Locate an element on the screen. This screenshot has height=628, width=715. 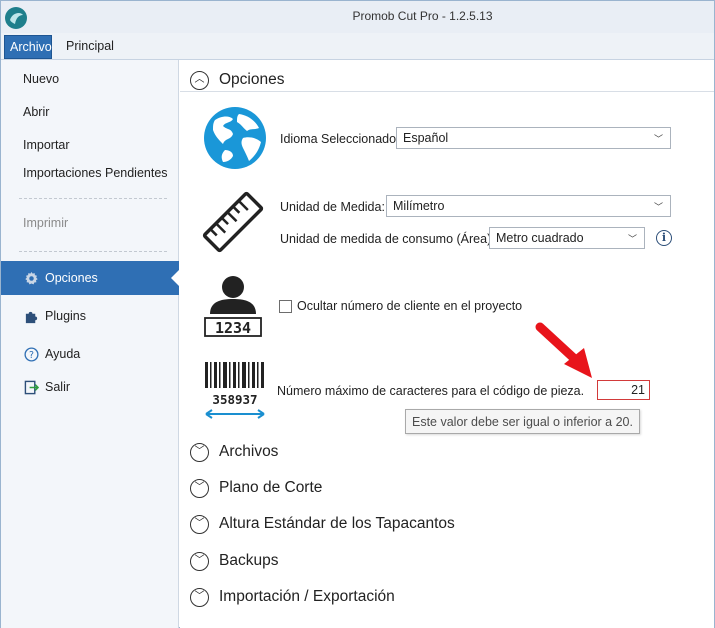
section-plano-de-corte: ﹀ Plano de Corte is located at coordinates (256, 488).